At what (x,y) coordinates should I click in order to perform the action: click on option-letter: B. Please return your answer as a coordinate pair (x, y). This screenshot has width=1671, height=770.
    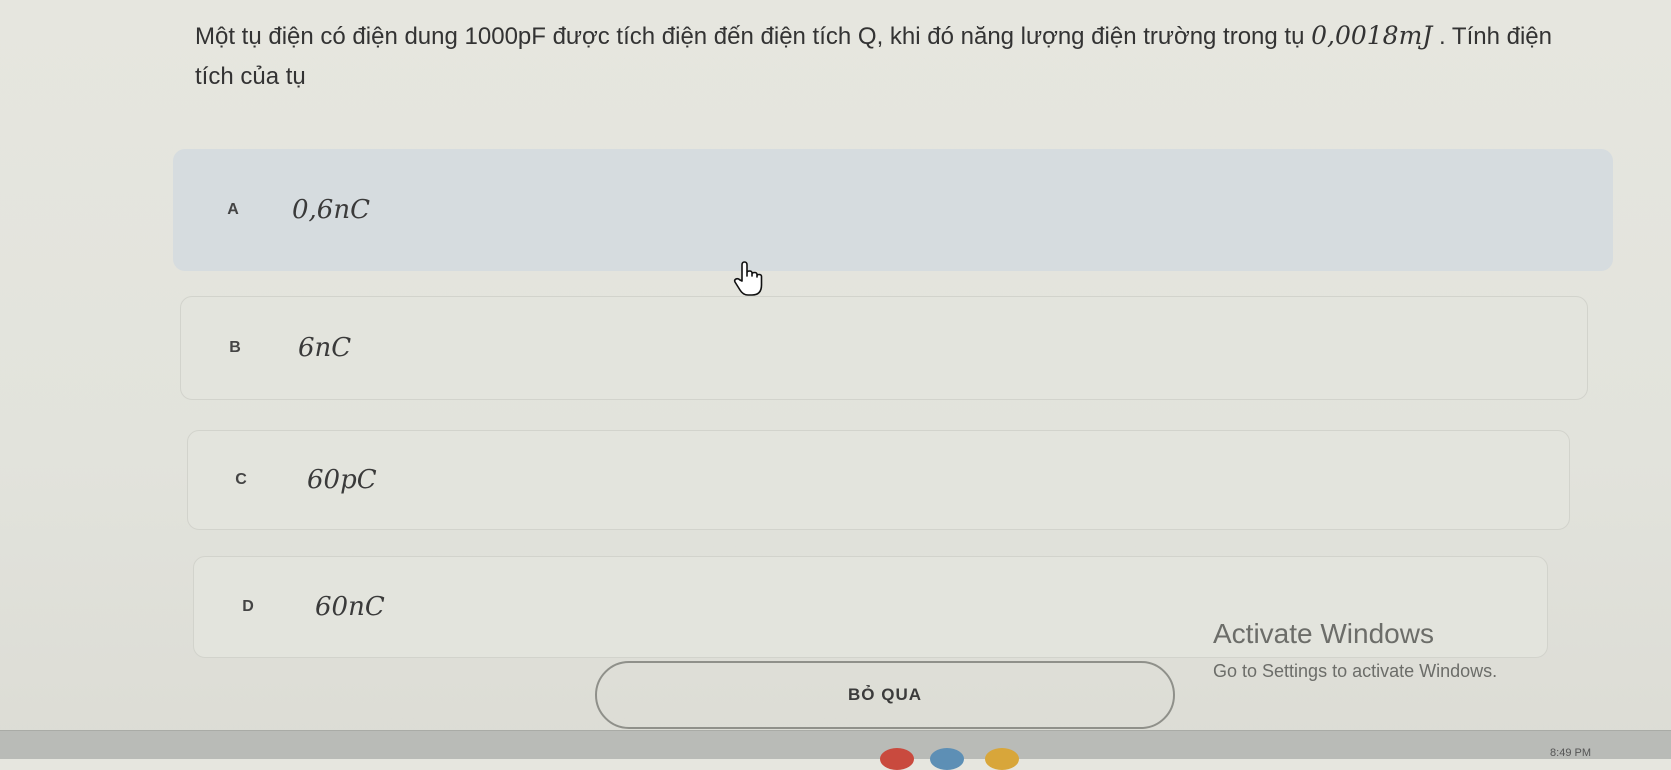
    Looking at the image, I should click on (235, 347).